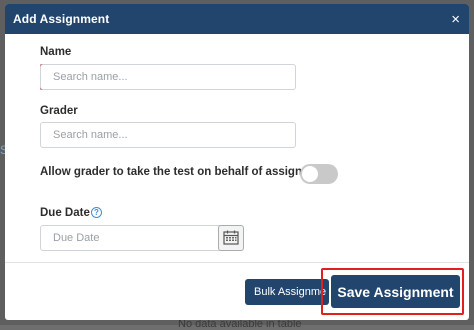  What do you see at coordinates (237, 262) in the screenshot?
I see `footer-divider` at bounding box center [237, 262].